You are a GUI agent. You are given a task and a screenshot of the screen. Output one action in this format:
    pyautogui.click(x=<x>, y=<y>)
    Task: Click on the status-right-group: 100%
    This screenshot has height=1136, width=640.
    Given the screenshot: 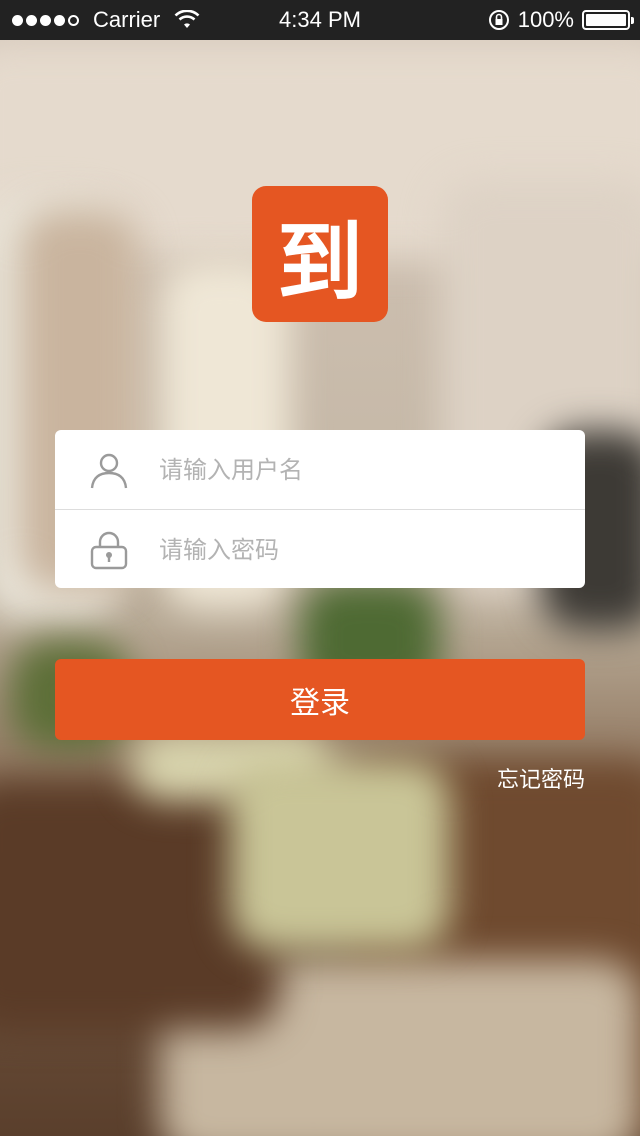 What is the action you would take?
    pyautogui.click(x=561, y=20)
    